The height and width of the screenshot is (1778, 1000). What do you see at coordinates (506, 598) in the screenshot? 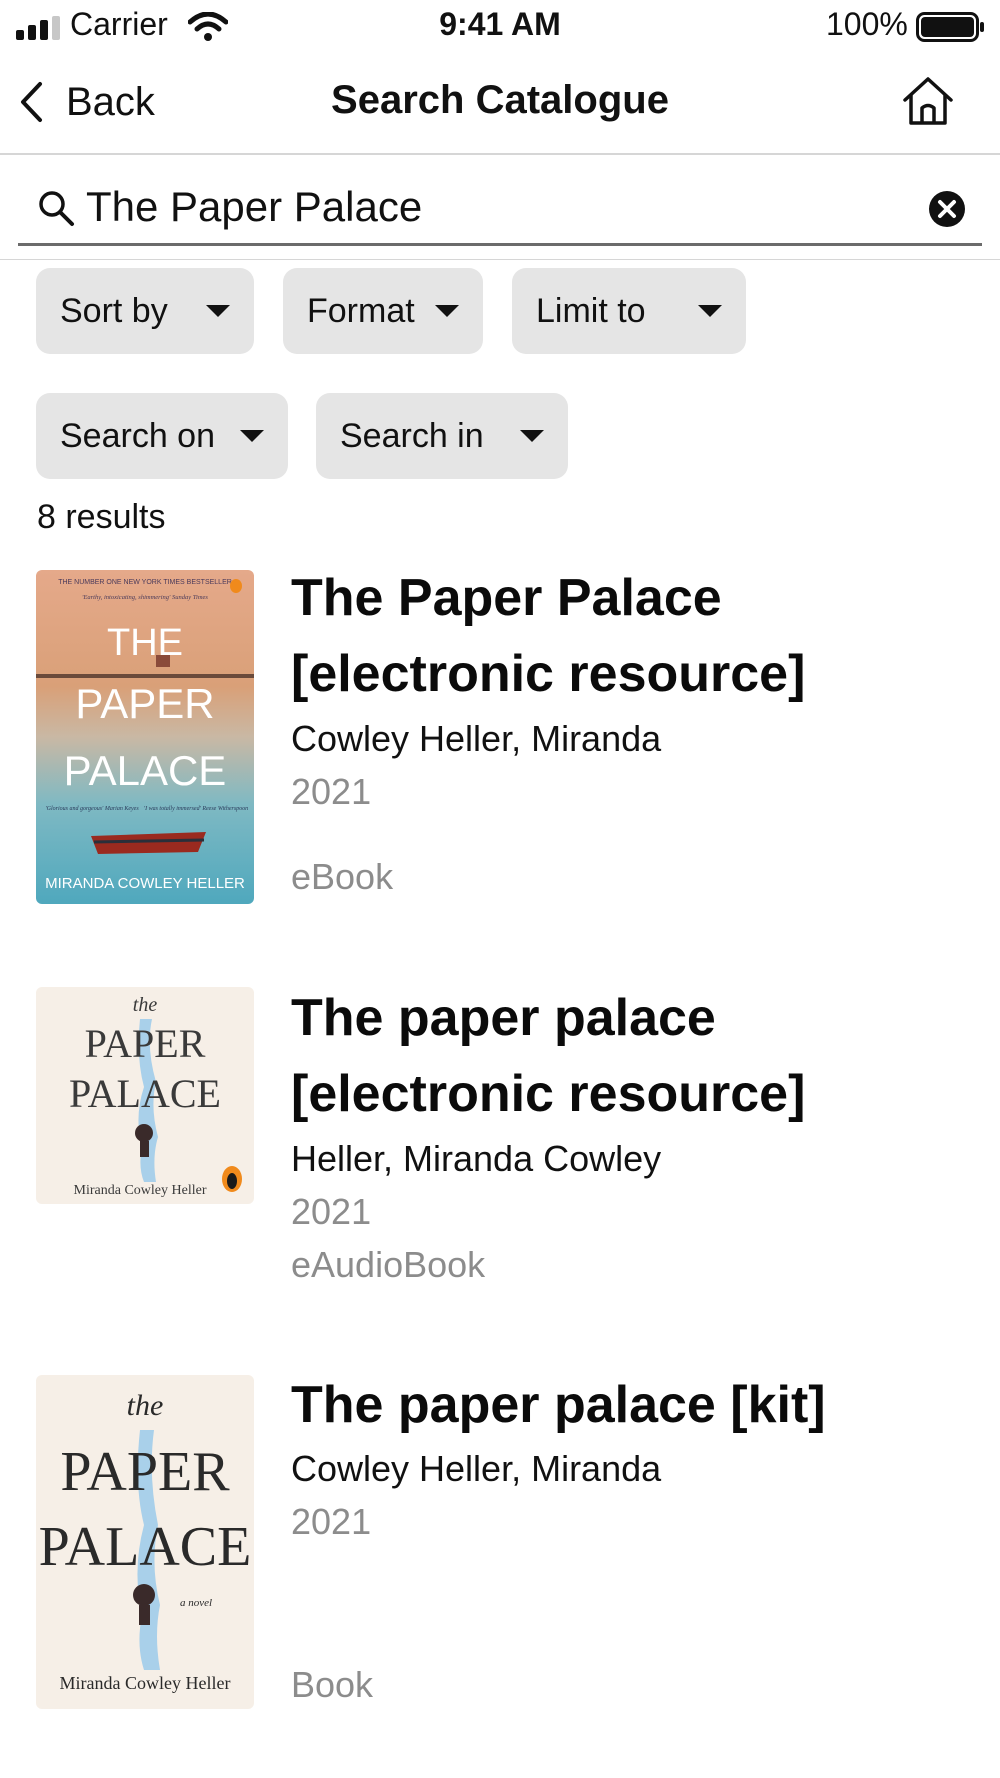
I see `result-title-line: The Paper Palace` at bounding box center [506, 598].